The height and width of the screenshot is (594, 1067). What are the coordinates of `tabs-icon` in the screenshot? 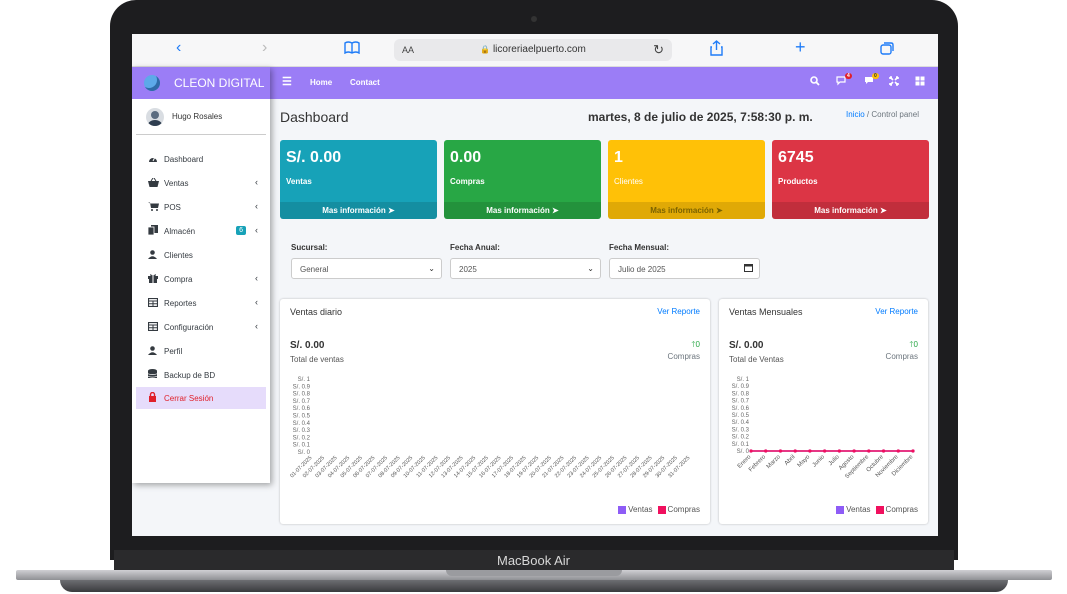 It's located at (887, 51).